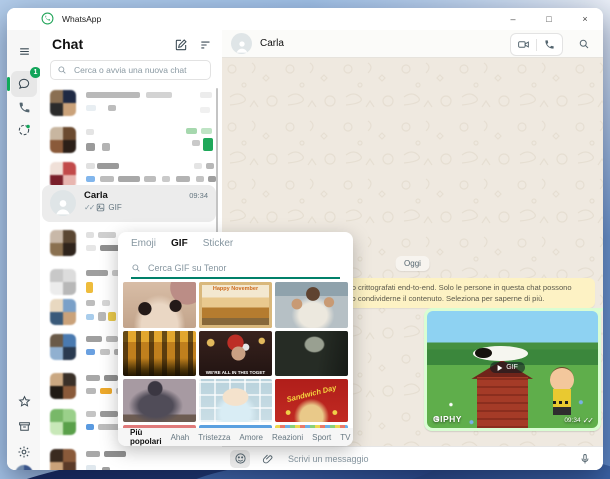  Describe the element at coordinates (198, 195) in the screenshot. I see `chat-time: 09:34` at that location.